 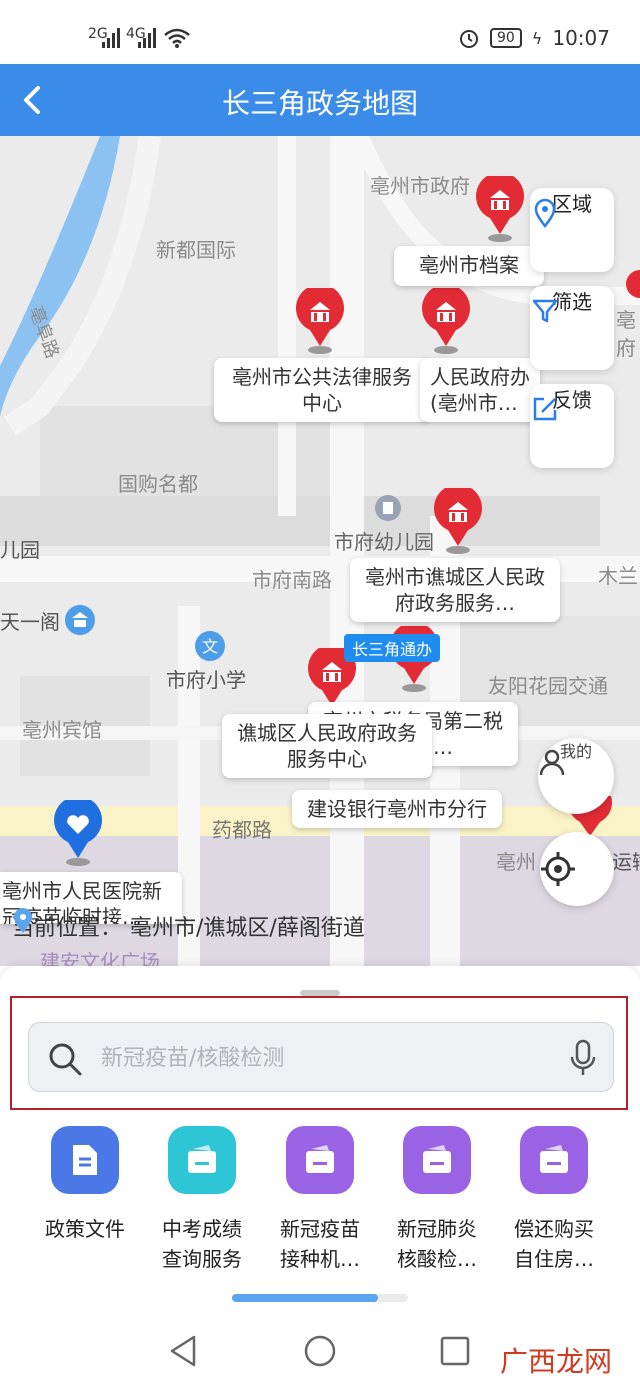 I want to click on search-icon, so click(x=65, y=1059).